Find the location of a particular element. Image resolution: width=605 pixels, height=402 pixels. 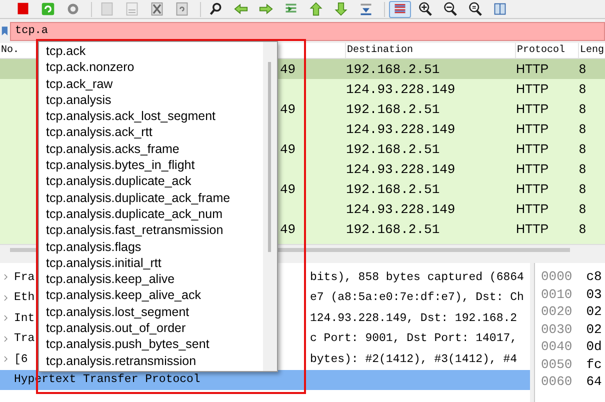

tree-label: Int is located at coordinates (24, 318).